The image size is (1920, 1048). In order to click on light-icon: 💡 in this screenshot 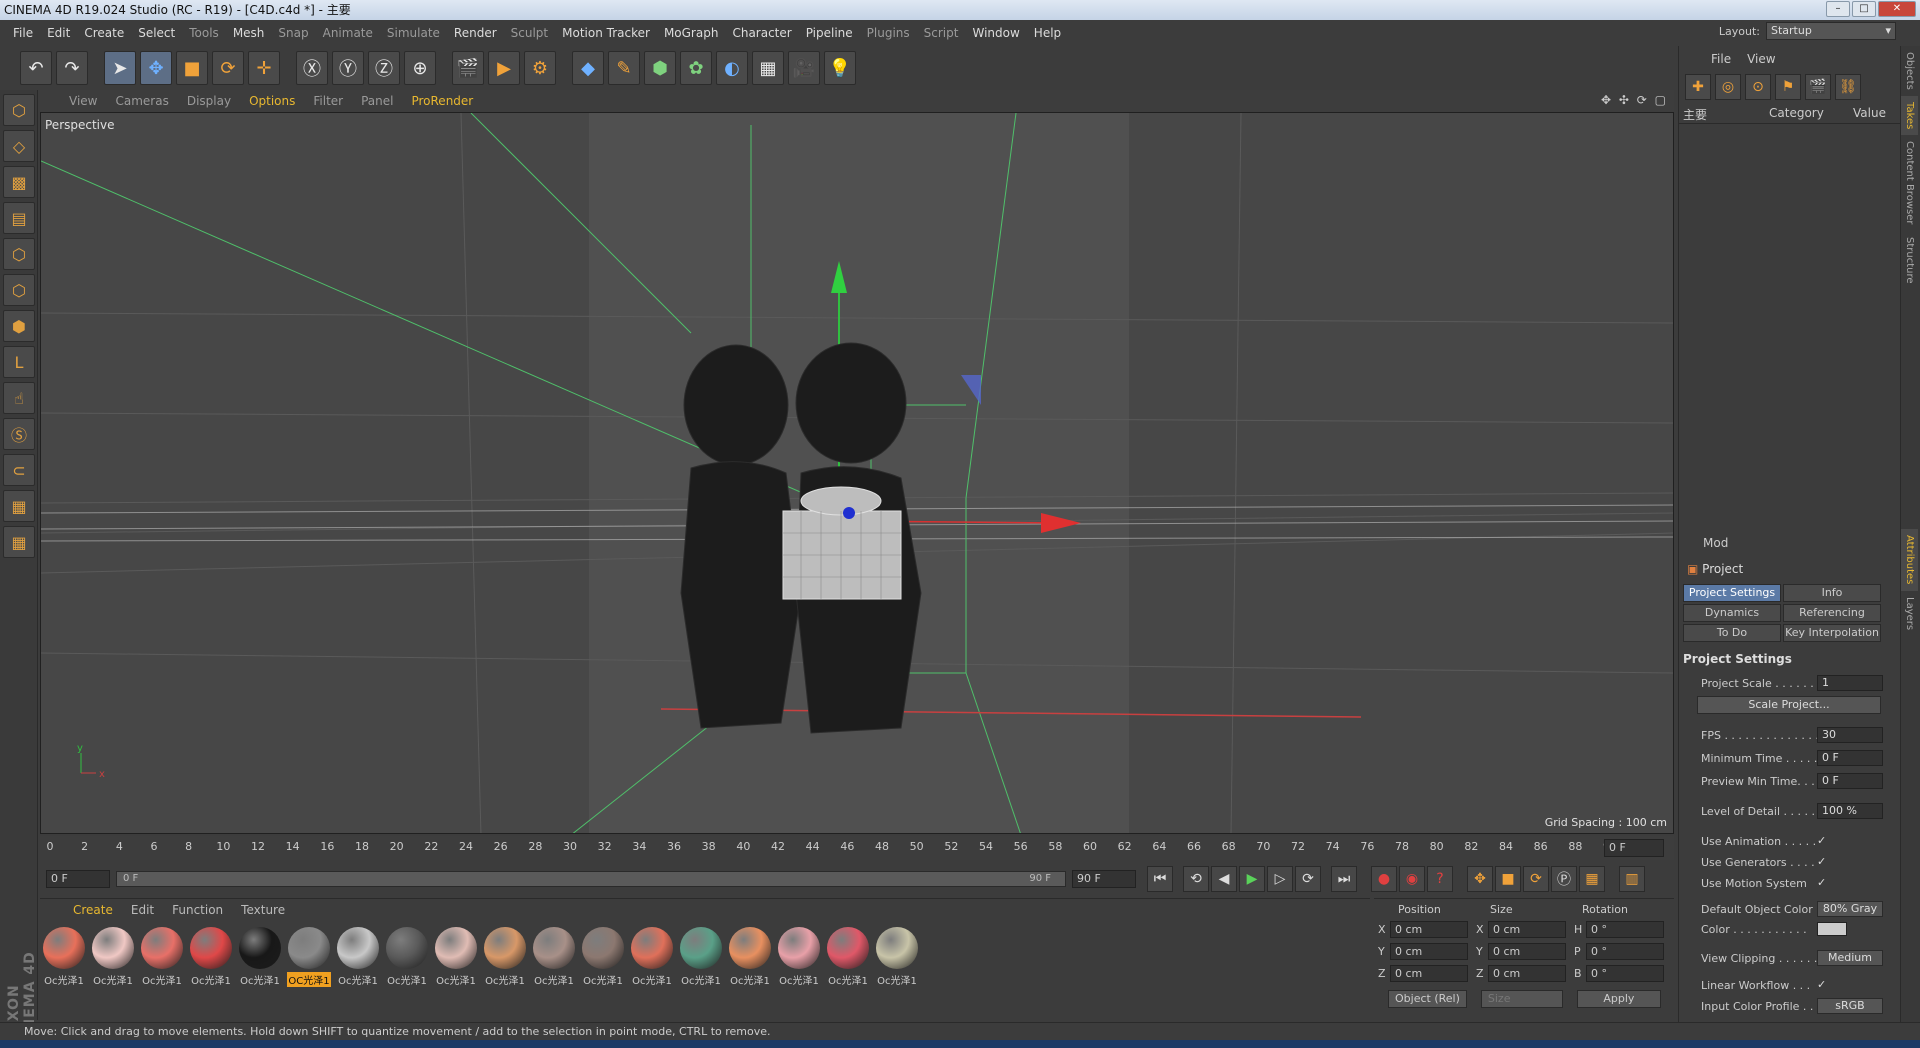, I will do `click(840, 68)`.